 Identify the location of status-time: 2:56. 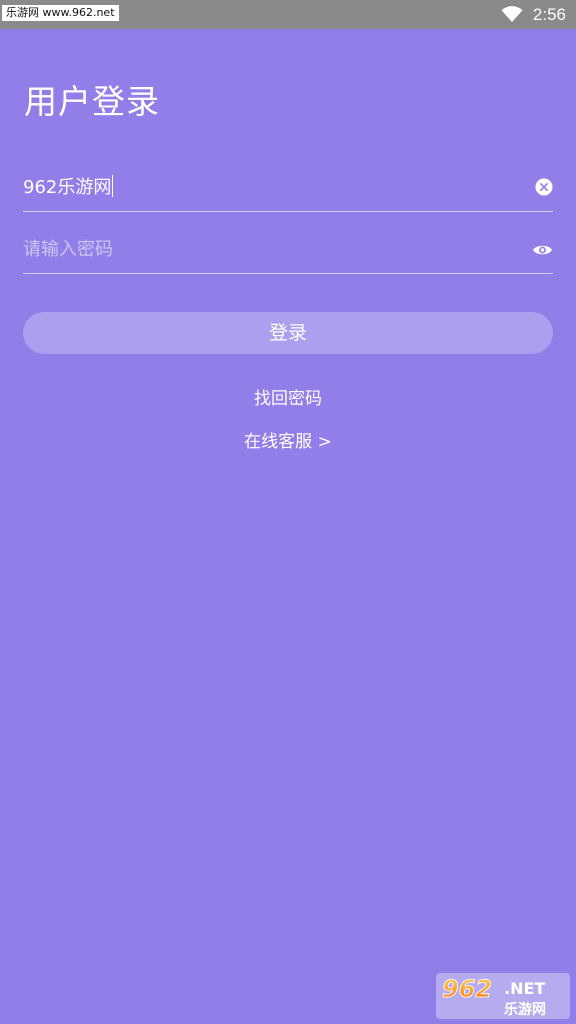
(549, 14).